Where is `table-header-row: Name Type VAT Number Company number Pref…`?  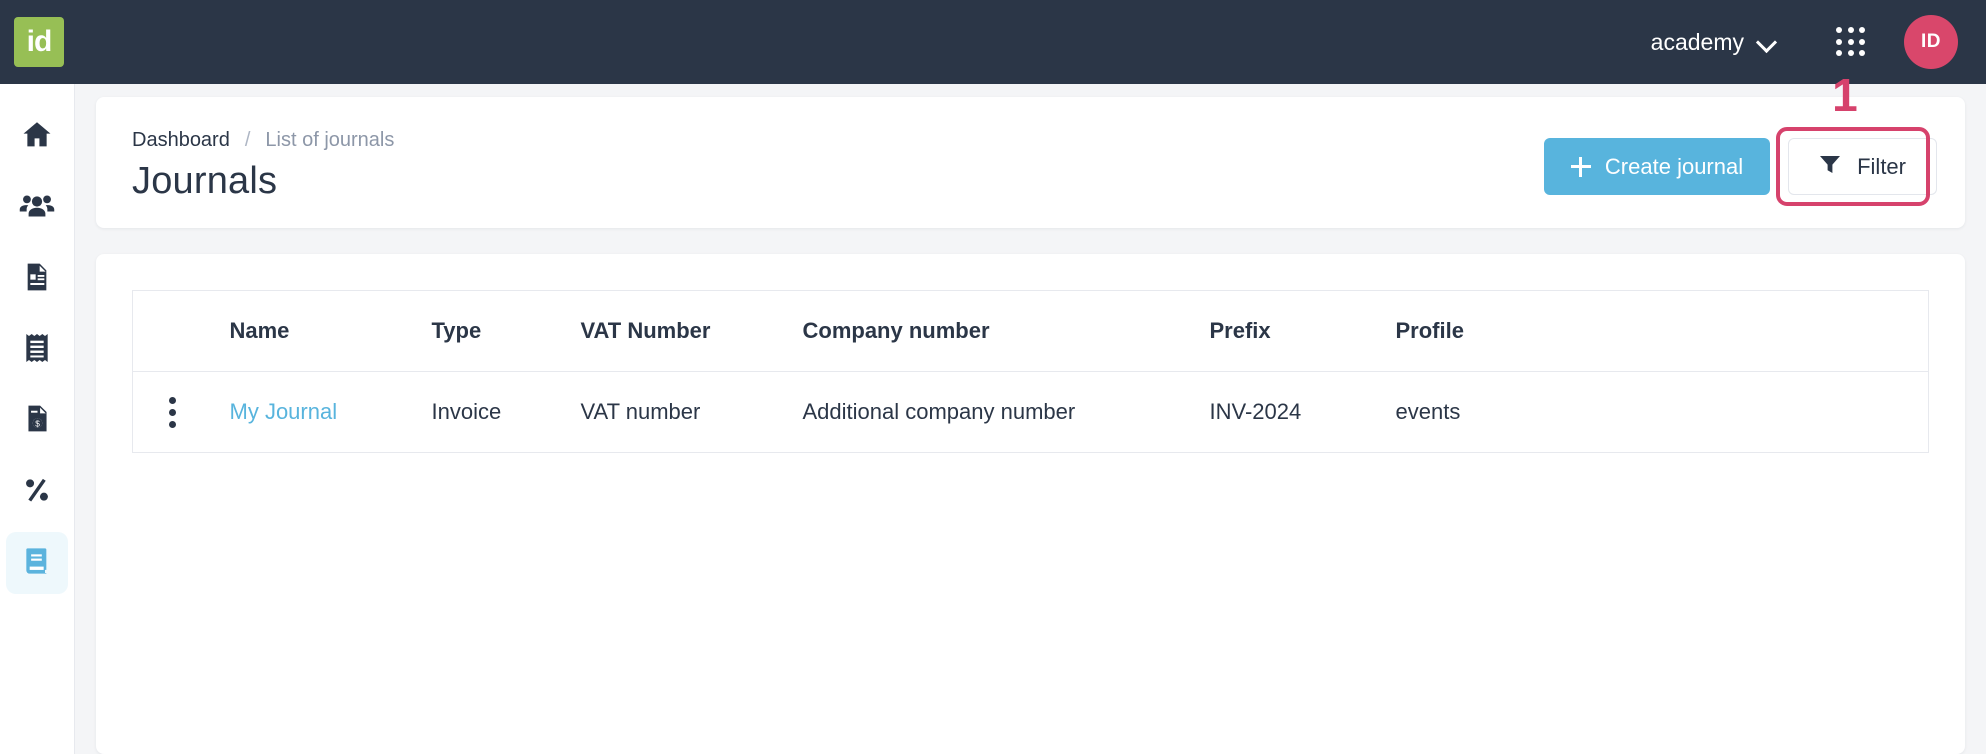
table-header-row: Name Type VAT Number Company number Pref… is located at coordinates (1030, 331).